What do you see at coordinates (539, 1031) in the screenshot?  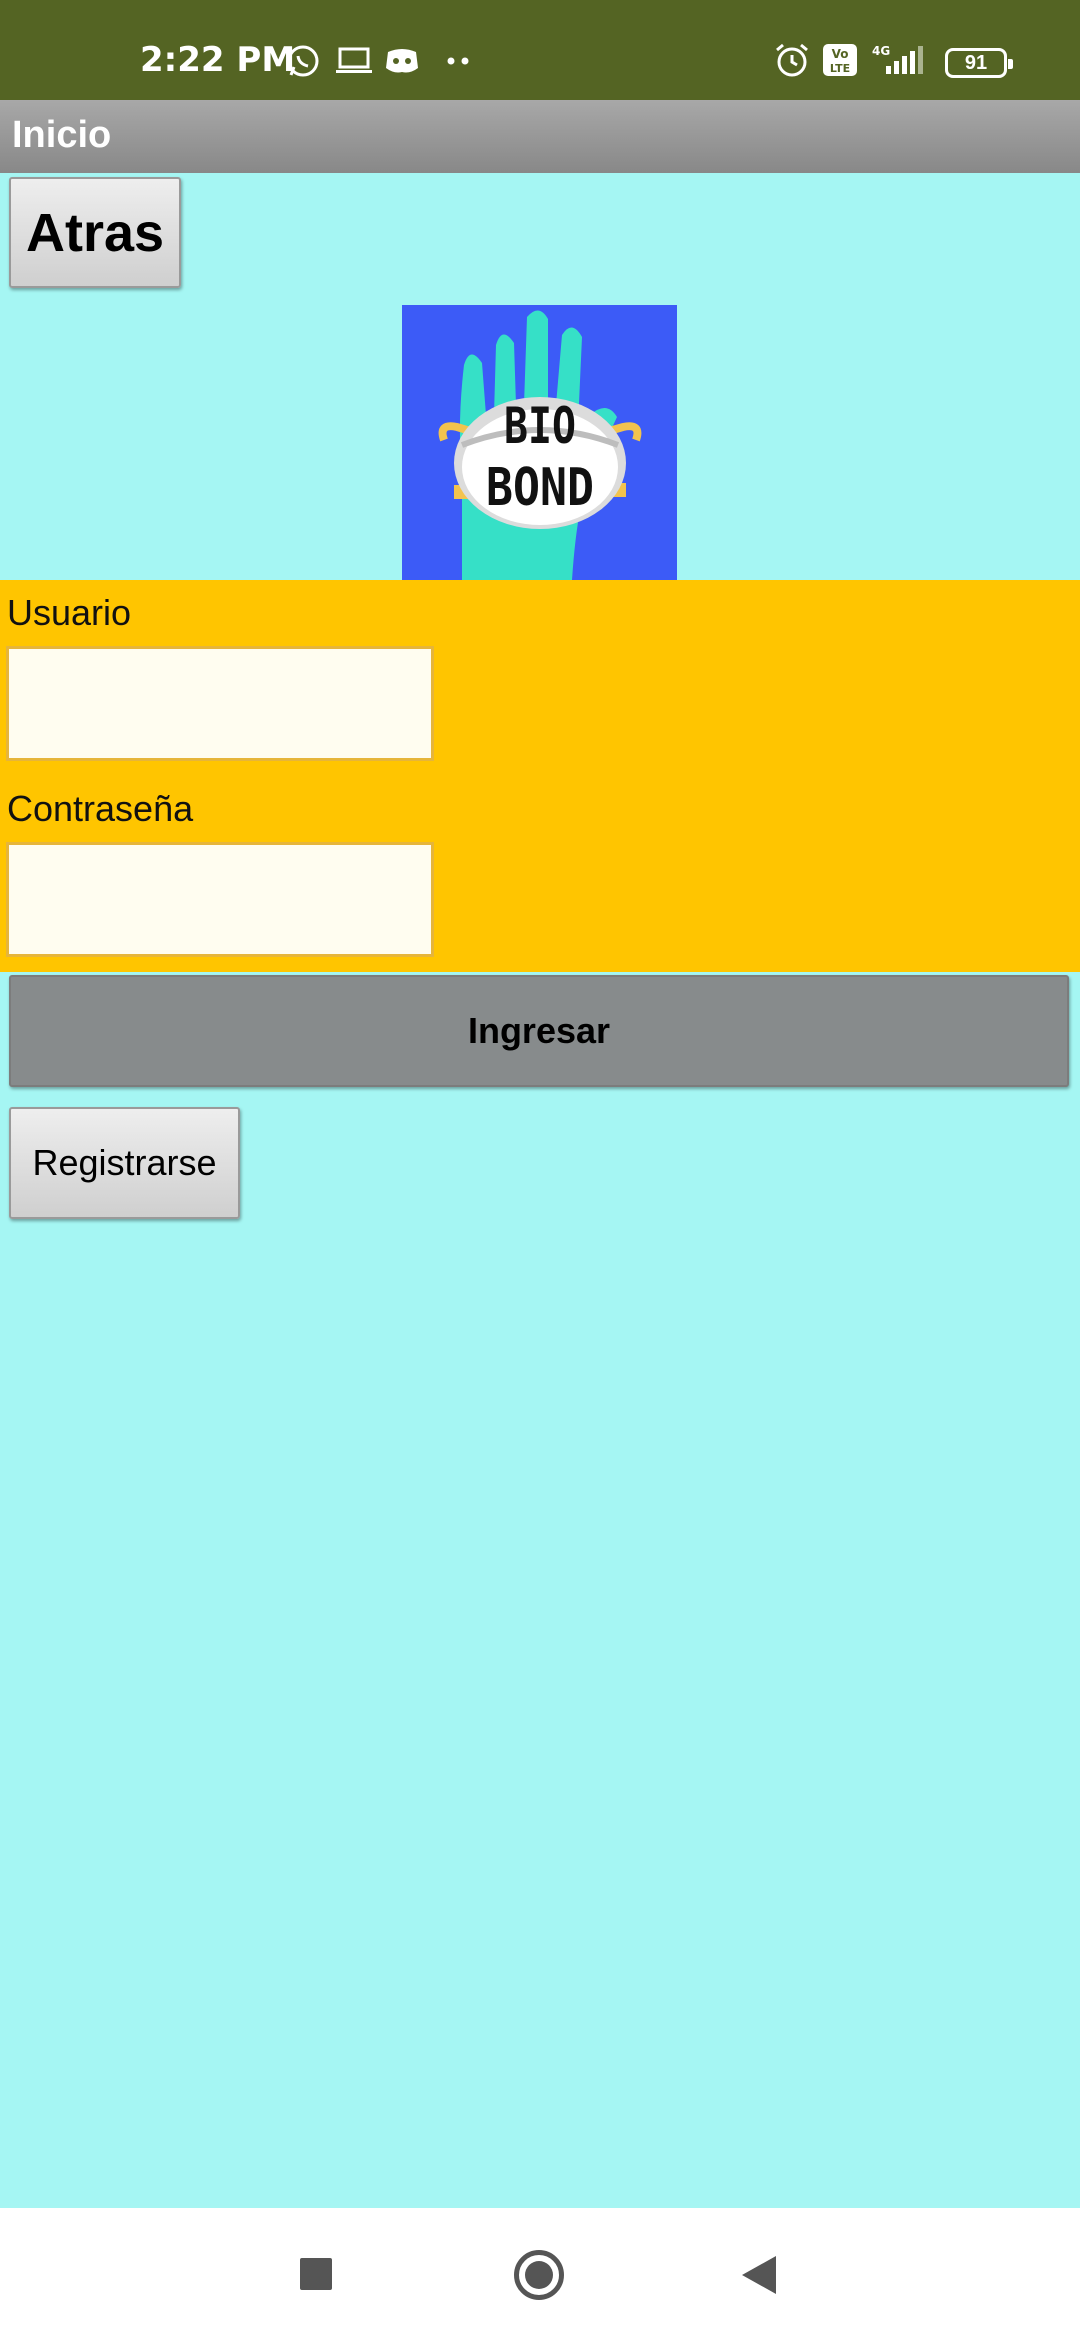 I see `login-button: Ingresar` at bounding box center [539, 1031].